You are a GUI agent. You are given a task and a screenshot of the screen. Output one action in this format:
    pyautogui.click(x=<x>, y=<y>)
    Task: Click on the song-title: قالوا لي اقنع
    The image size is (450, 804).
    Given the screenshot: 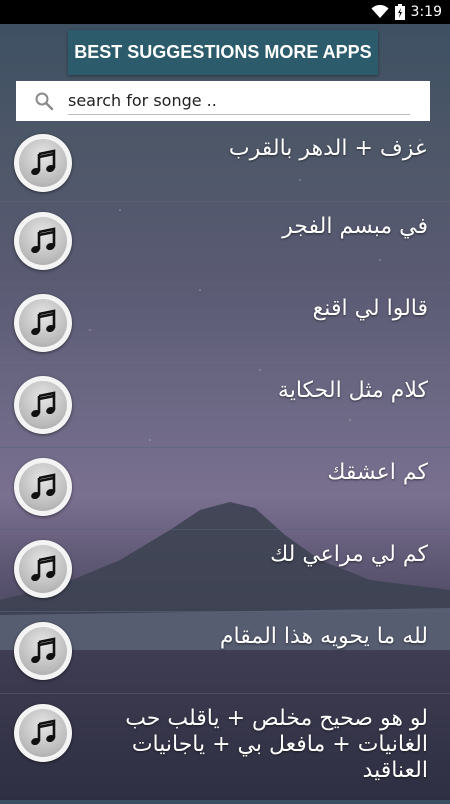 What is the action you would take?
    pyautogui.click(x=370, y=308)
    